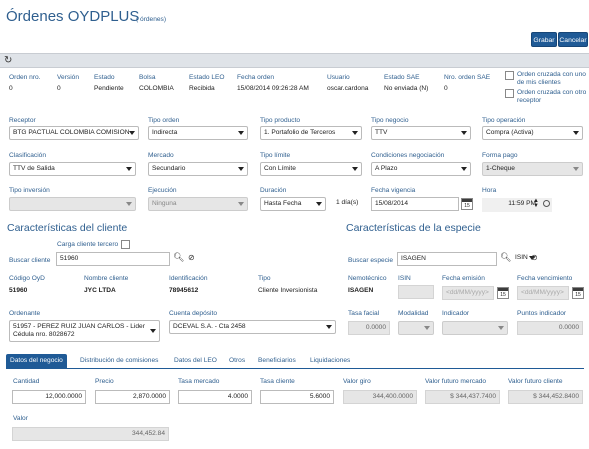  What do you see at coordinates (198, 169) in the screenshot?
I see `mercado-select: Secundario` at bounding box center [198, 169].